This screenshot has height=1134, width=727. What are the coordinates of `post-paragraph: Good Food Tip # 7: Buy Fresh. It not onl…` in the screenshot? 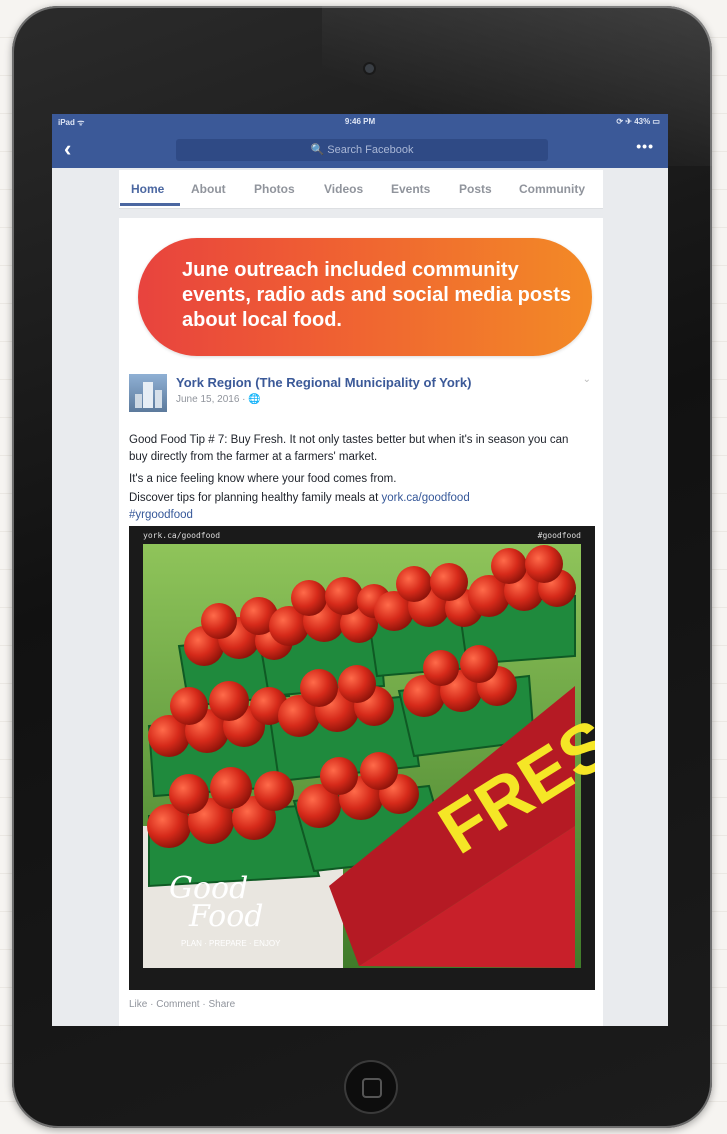 It's located at (349, 448).